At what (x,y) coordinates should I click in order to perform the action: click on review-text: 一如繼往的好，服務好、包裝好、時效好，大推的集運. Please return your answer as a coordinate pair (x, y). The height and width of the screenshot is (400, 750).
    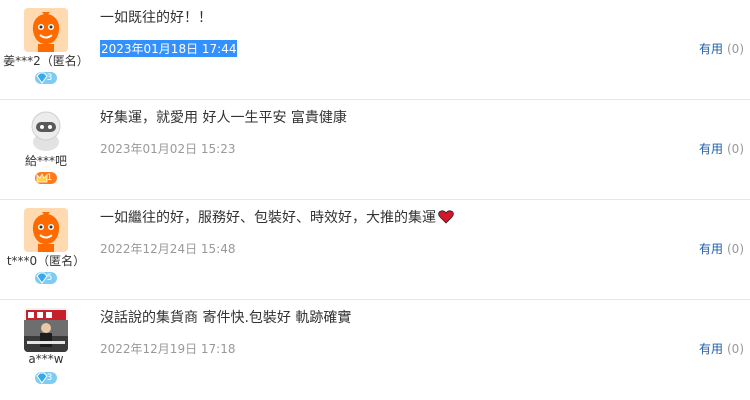
    Looking at the image, I should click on (268, 218).